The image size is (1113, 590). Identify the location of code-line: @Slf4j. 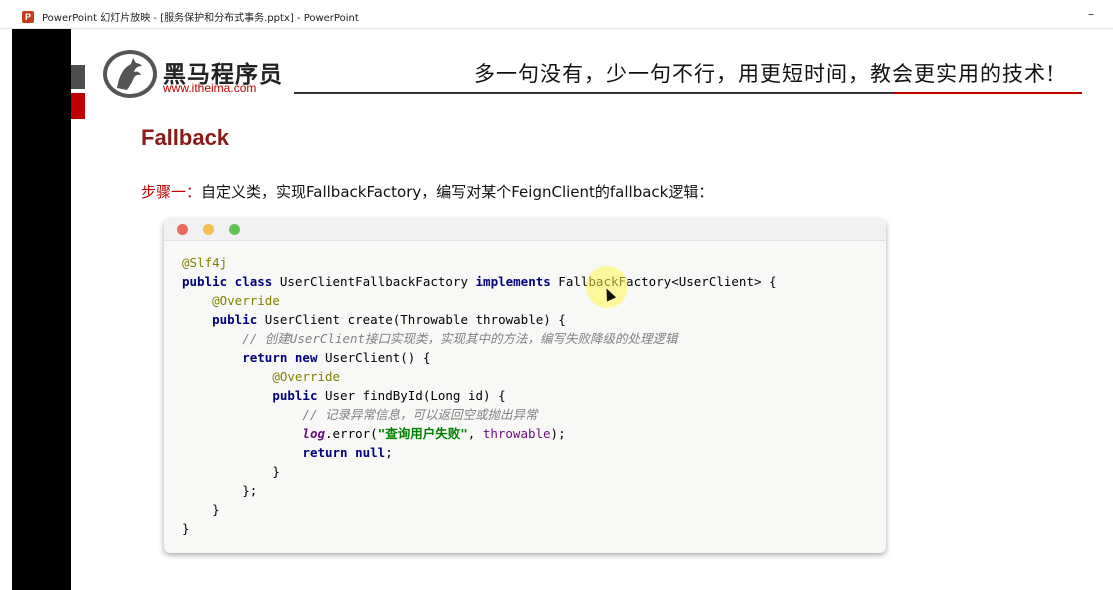
(205, 262).